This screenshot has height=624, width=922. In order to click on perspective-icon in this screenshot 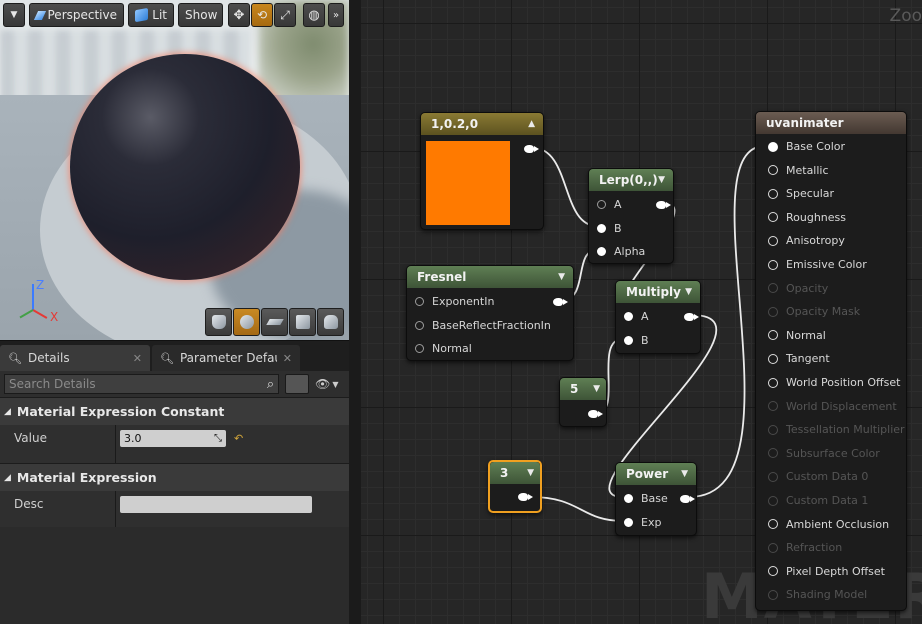, I will do `click(39, 15)`.